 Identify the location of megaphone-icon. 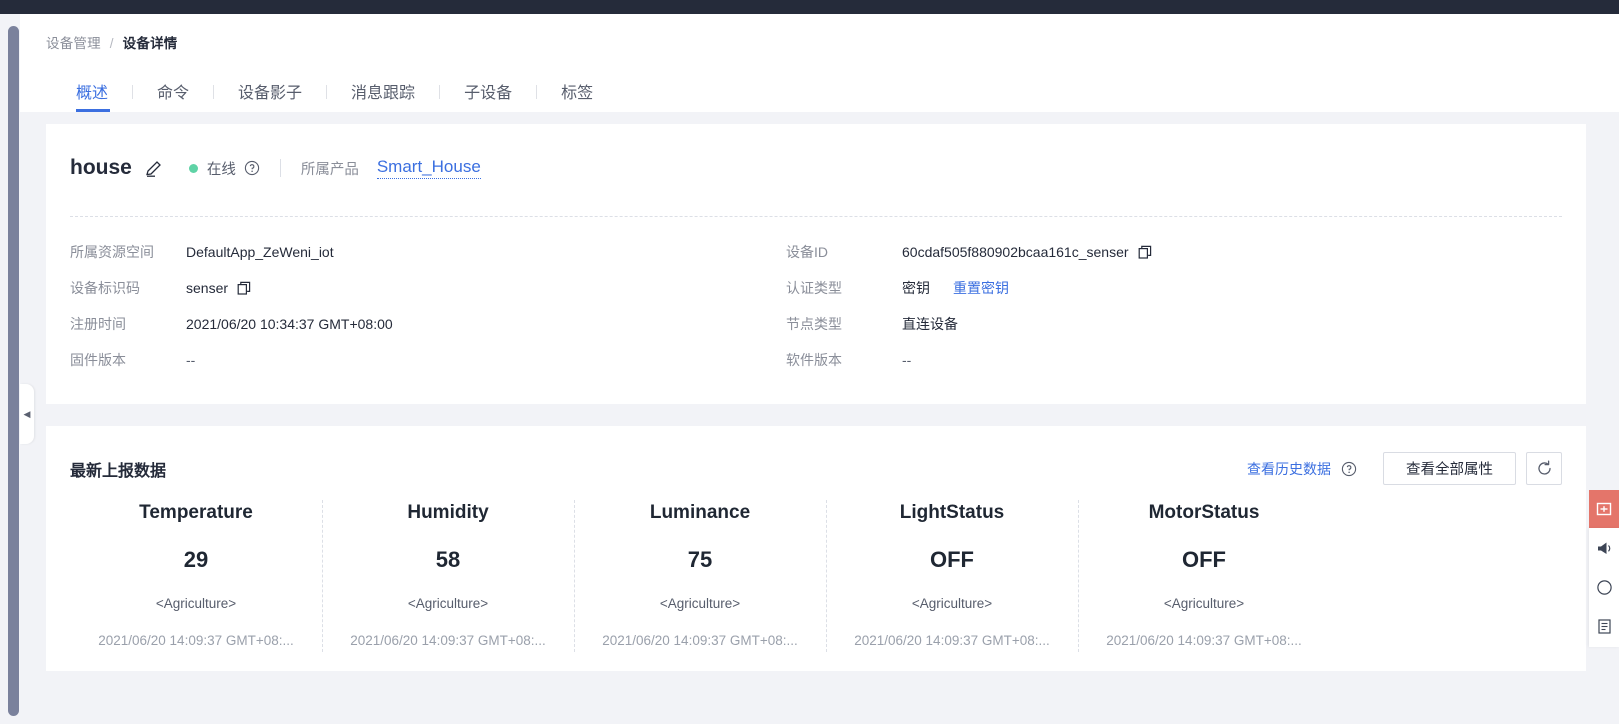
(1604, 548).